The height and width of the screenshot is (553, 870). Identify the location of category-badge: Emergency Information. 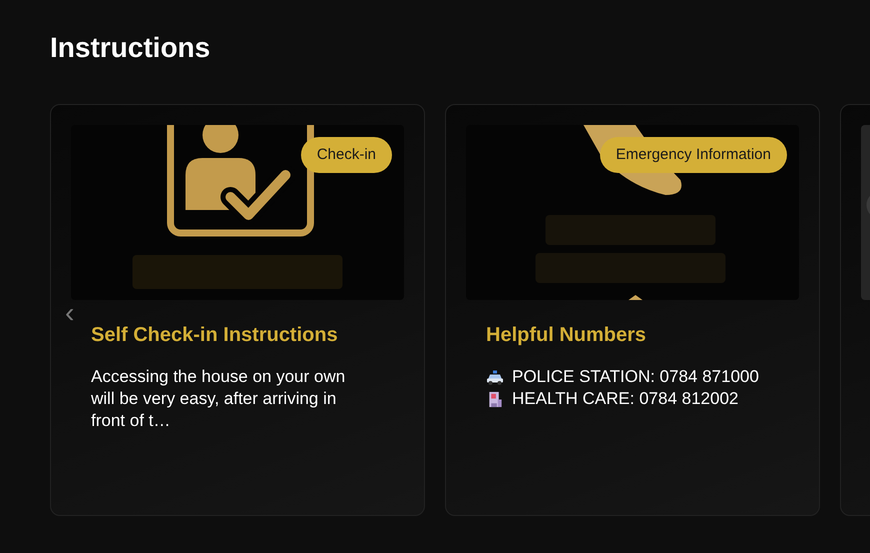
(693, 155).